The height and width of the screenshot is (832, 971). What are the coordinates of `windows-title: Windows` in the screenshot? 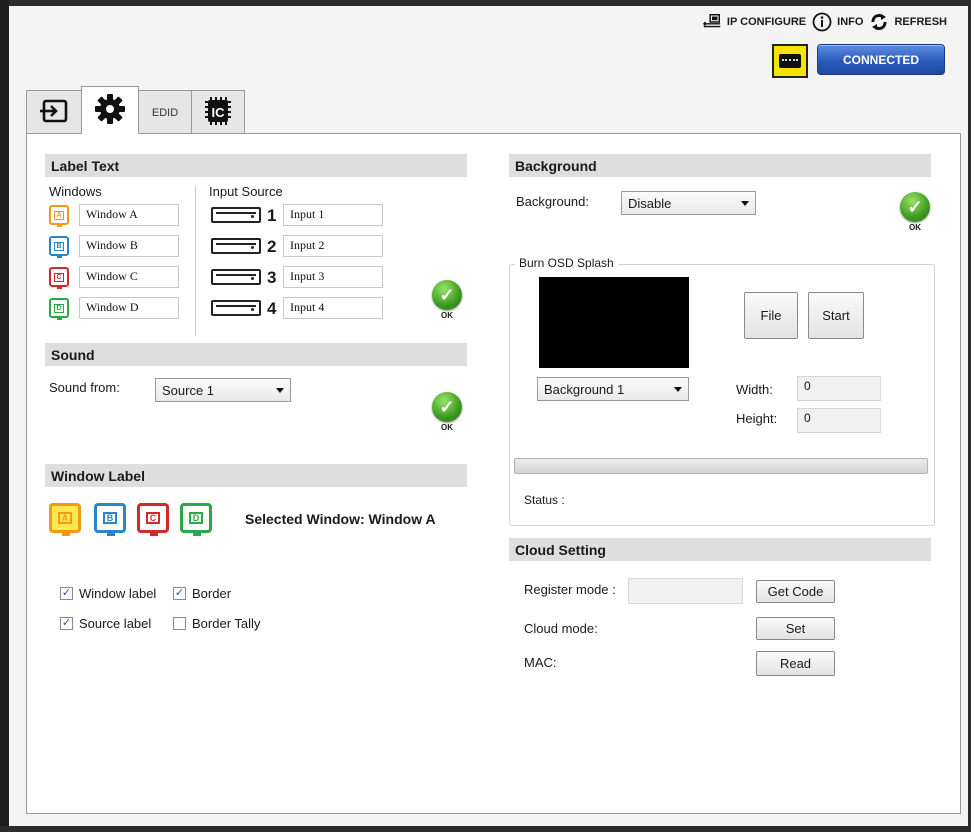 It's located at (75, 191).